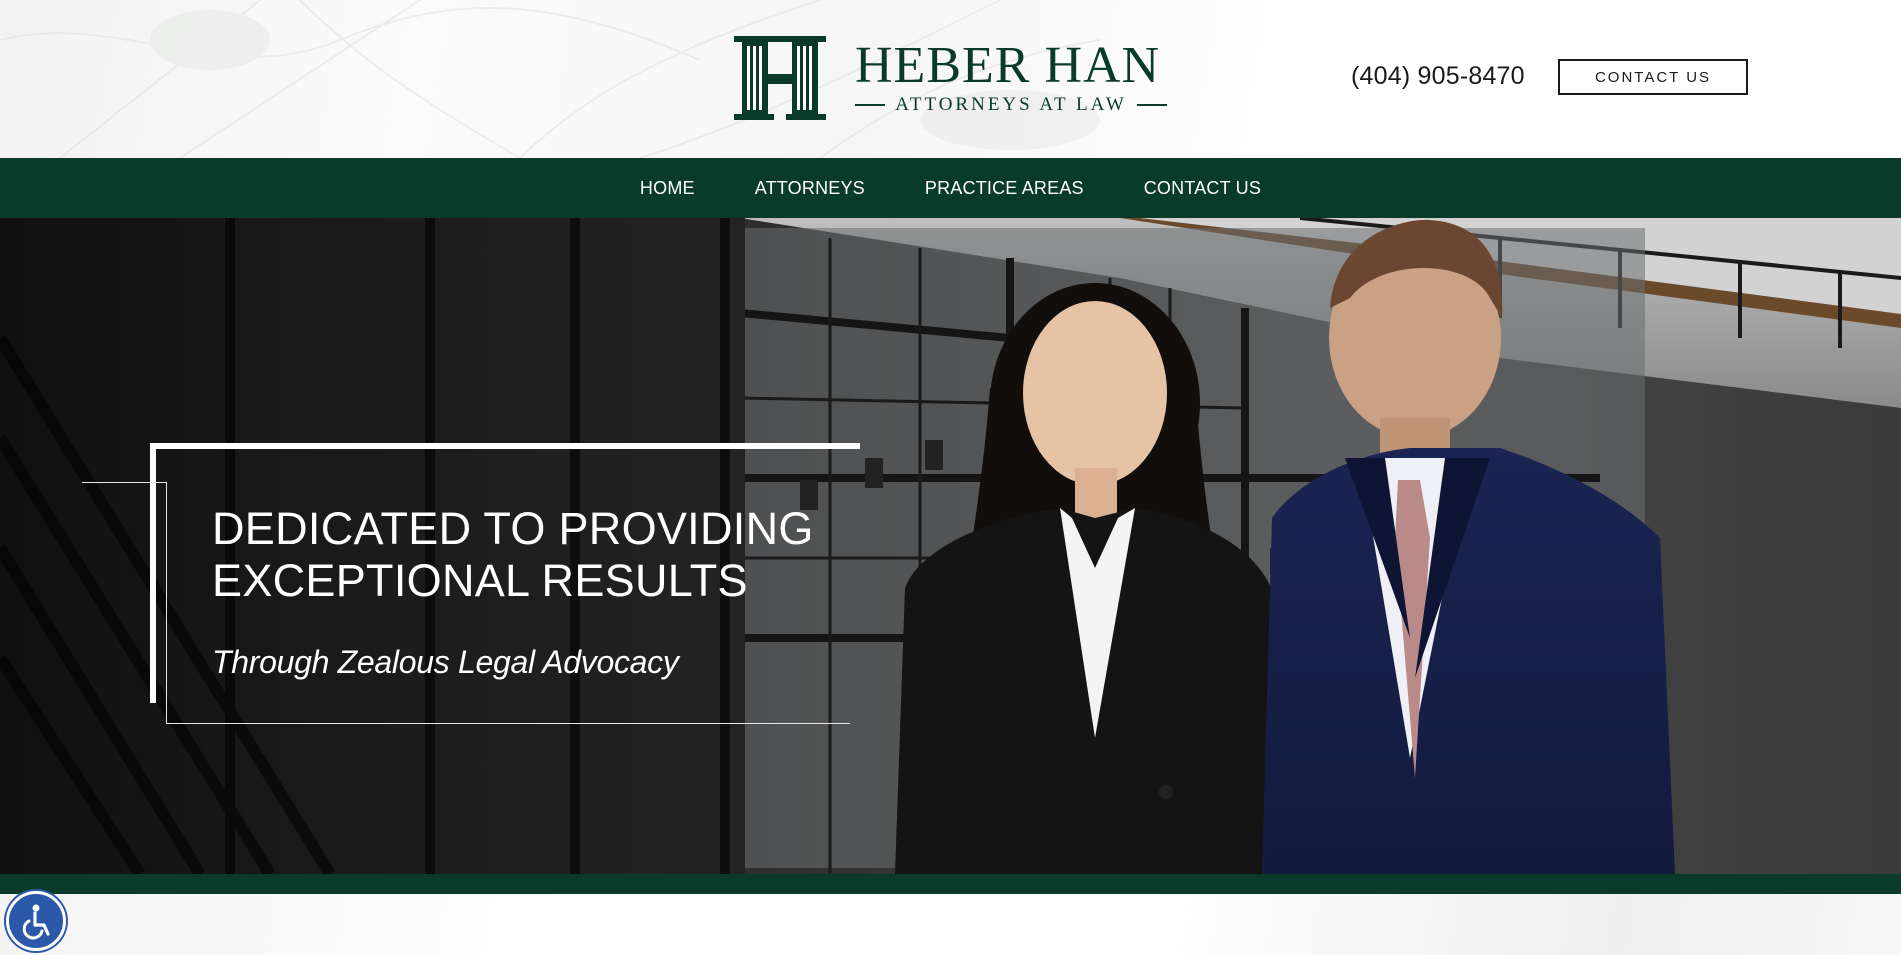 This screenshot has height=955, width=1901. I want to click on logo-firm-name: HEBER HAN, so click(1008, 65).